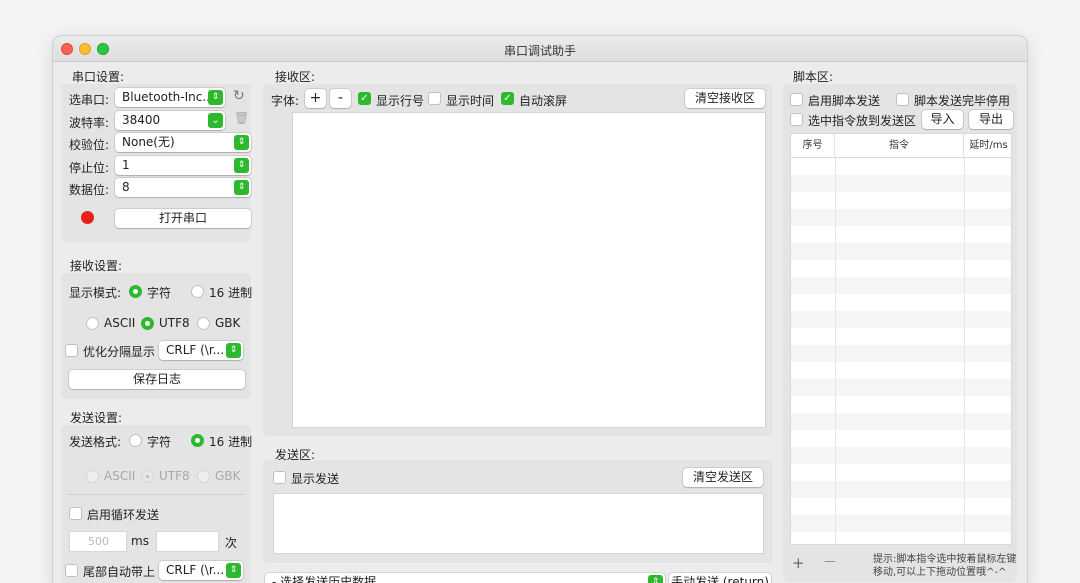  Describe the element at coordinates (364, 98) in the screenshot. I see `show-line-number-checkbox: ✓` at that location.